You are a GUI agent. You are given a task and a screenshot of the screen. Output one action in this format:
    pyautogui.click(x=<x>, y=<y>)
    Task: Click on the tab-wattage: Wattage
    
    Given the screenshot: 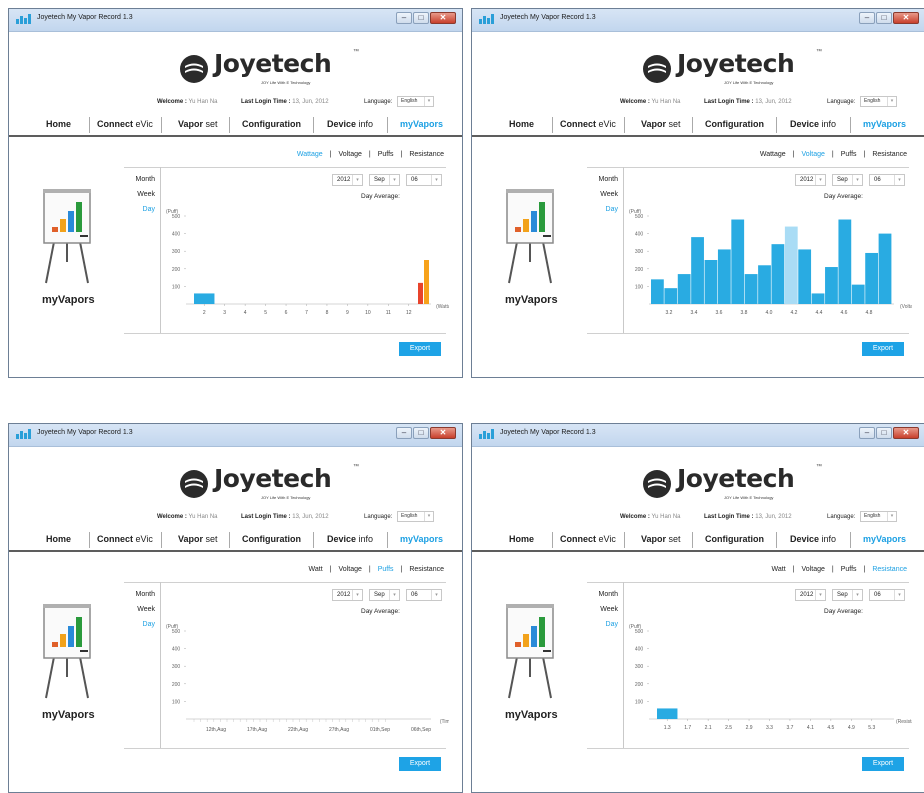 What is the action you would take?
    pyautogui.click(x=773, y=154)
    